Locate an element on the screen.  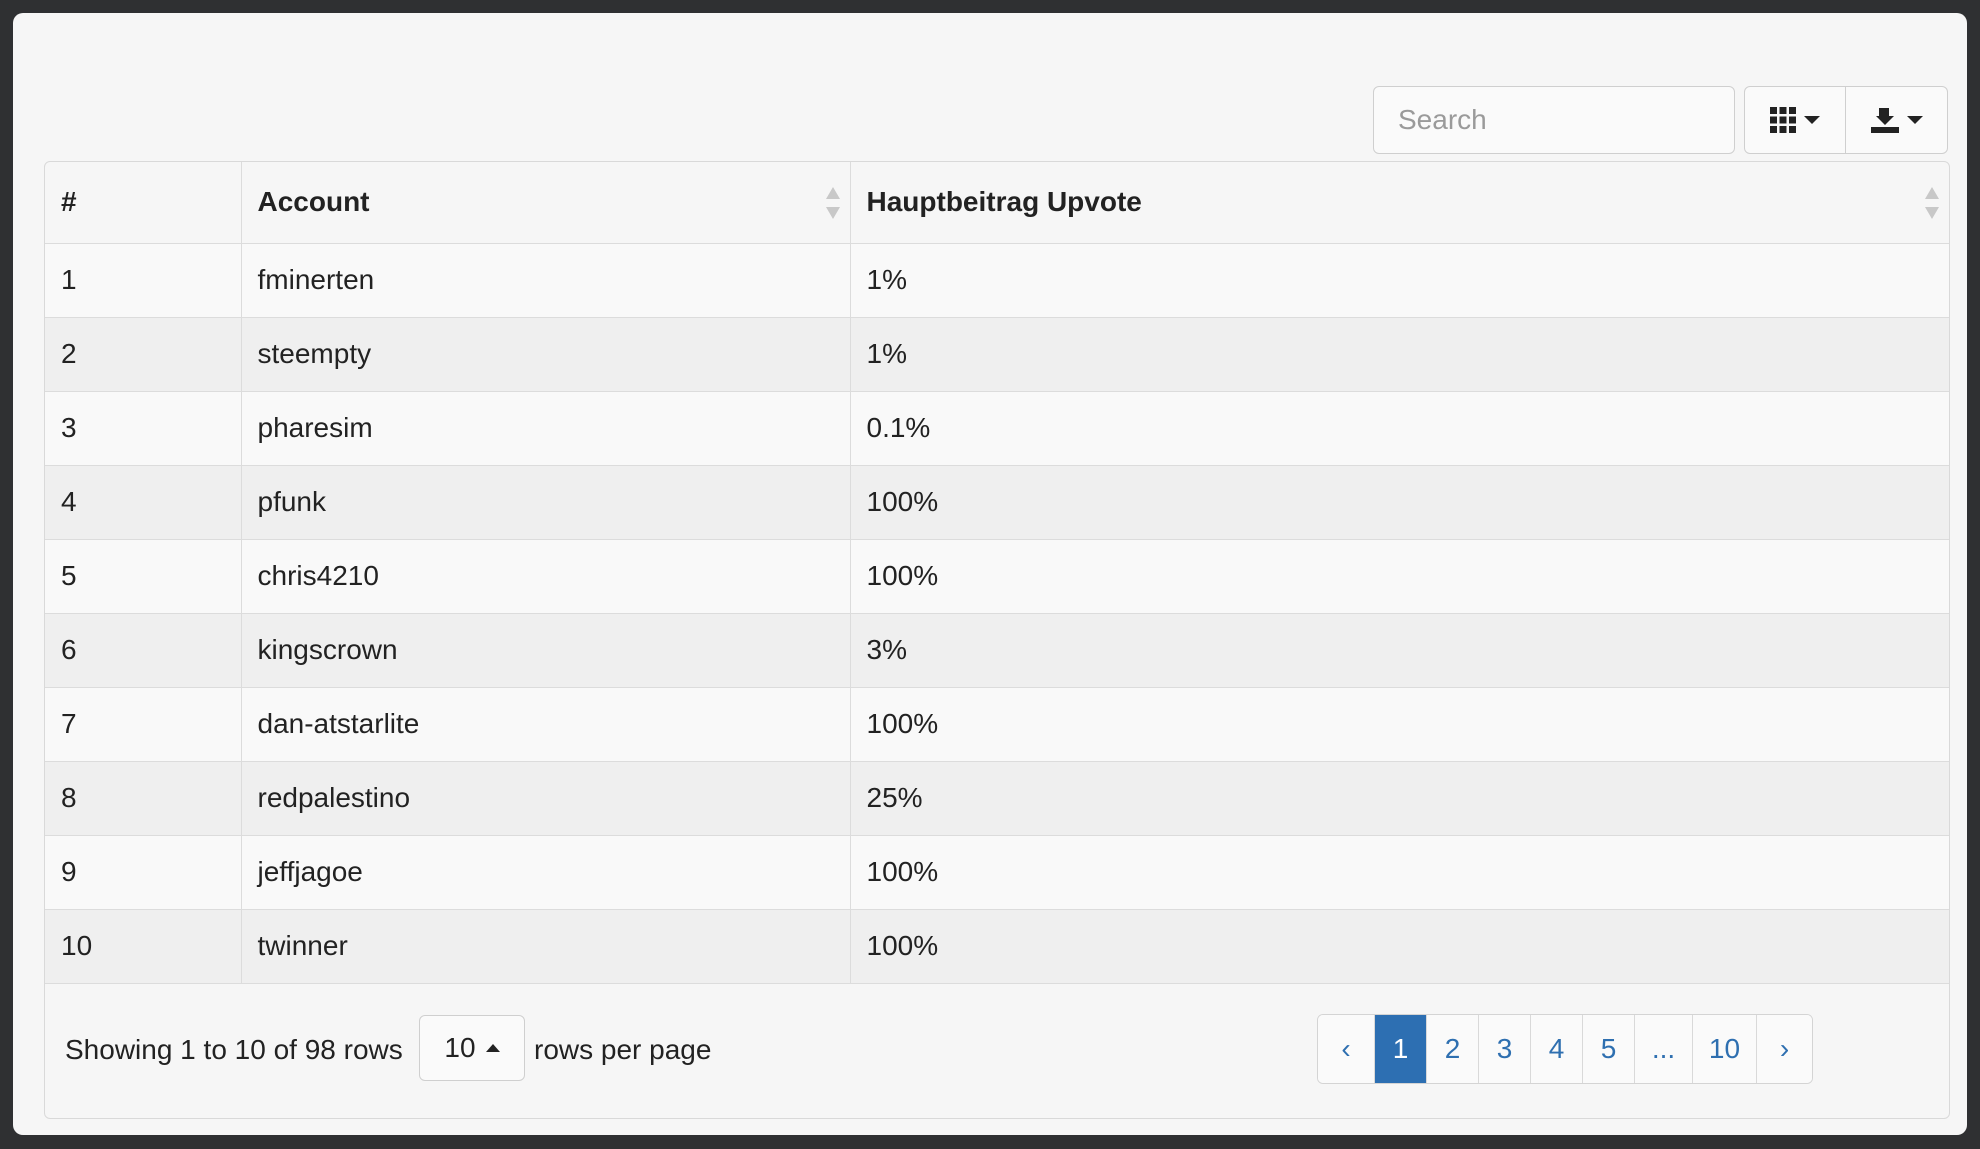
cell-number: 9 is located at coordinates (143, 872).